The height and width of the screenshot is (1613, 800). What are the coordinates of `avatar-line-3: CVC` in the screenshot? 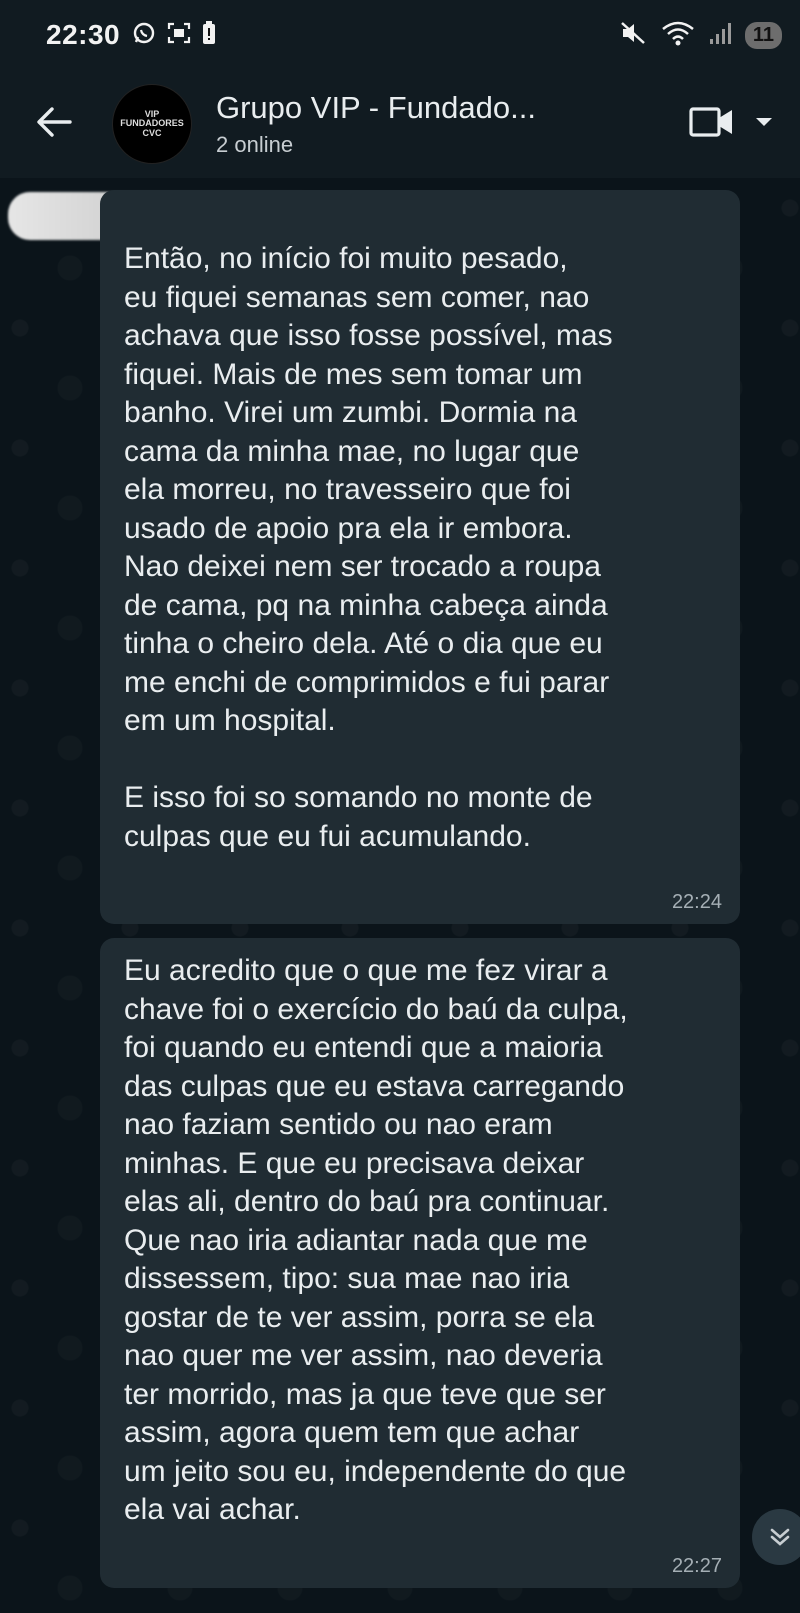 It's located at (152, 132).